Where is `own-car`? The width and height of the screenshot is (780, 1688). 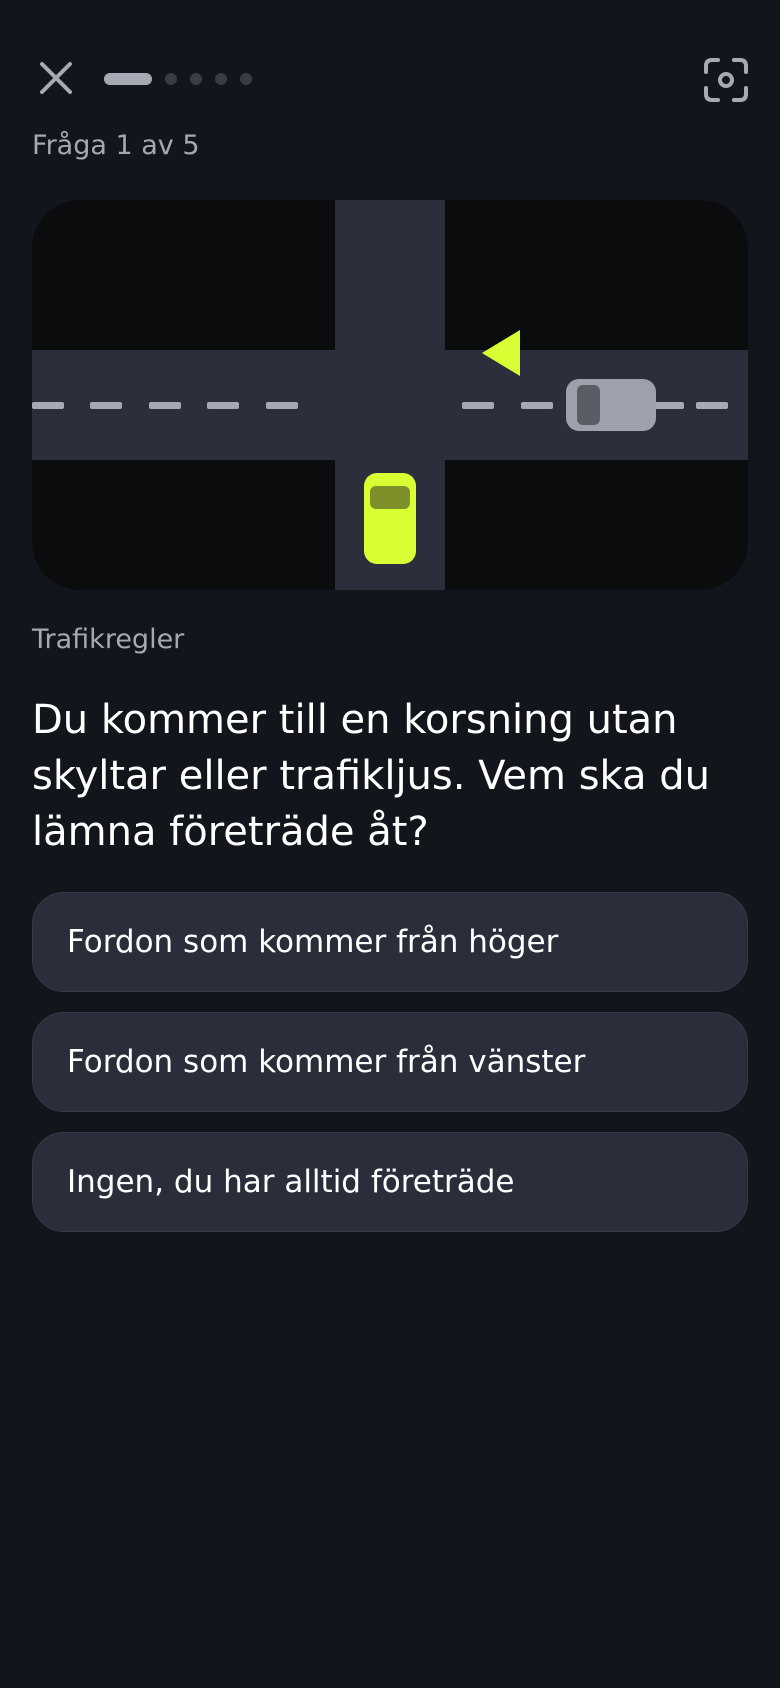
own-car is located at coordinates (390, 518).